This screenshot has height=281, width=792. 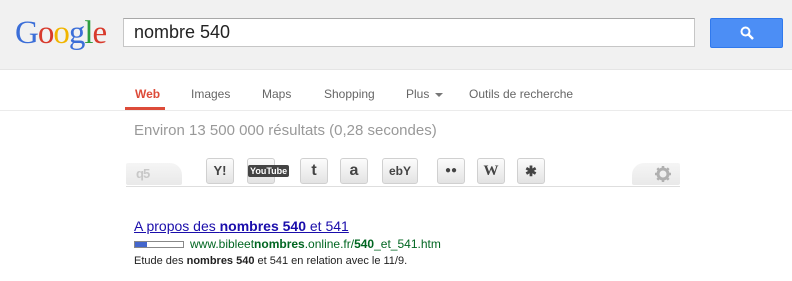 What do you see at coordinates (407, 244) in the screenshot?
I see `url-part: _et_541.htm` at bounding box center [407, 244].